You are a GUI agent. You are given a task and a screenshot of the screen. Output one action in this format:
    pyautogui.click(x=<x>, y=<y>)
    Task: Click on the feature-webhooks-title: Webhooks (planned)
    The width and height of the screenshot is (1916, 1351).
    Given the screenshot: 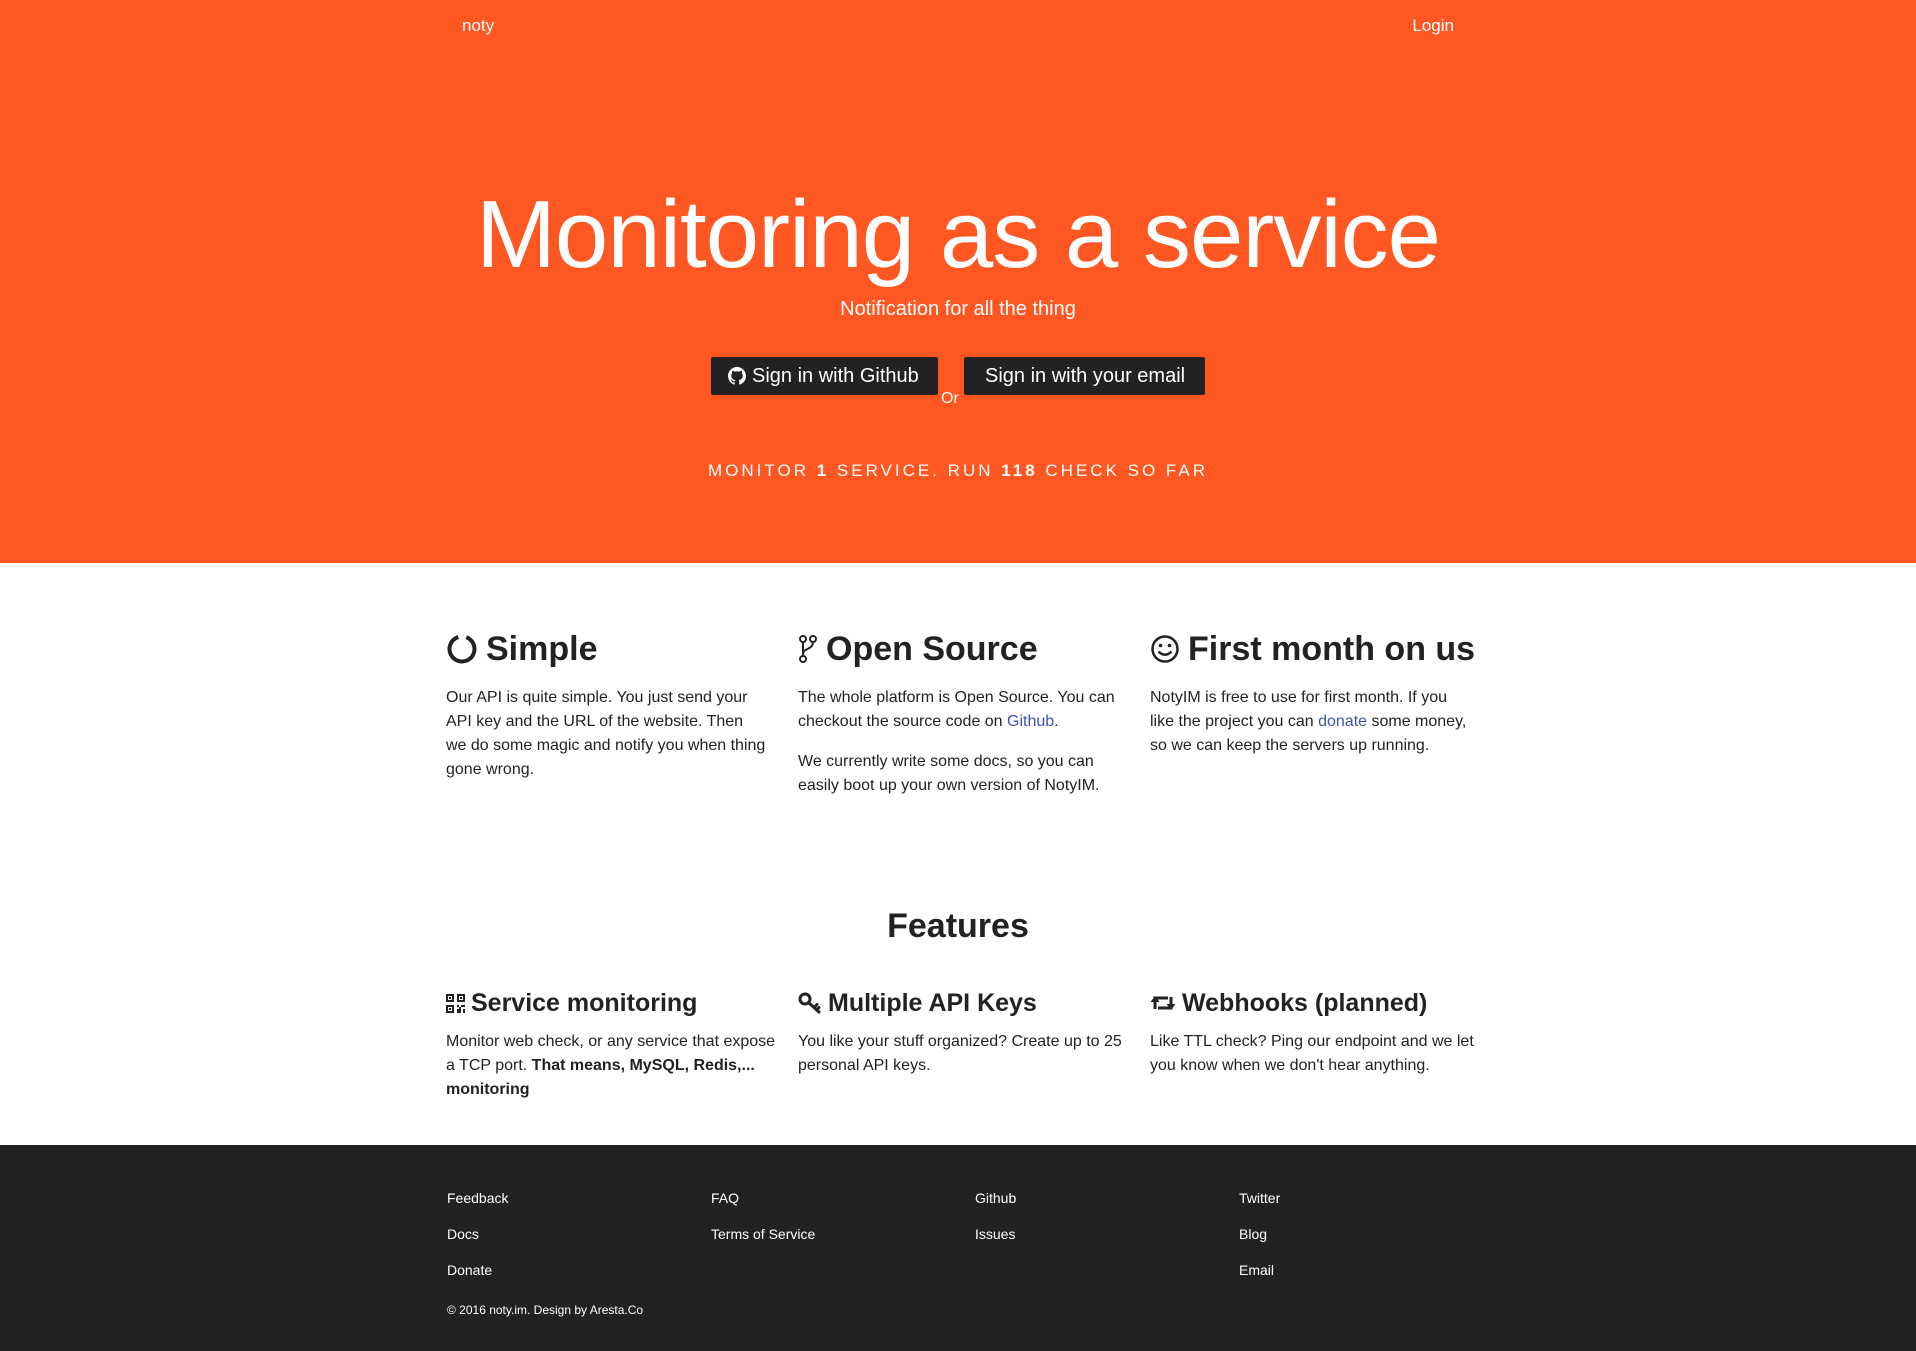 What is the action you would take?
    pyautogui.click(x=1305, y=1002)
    